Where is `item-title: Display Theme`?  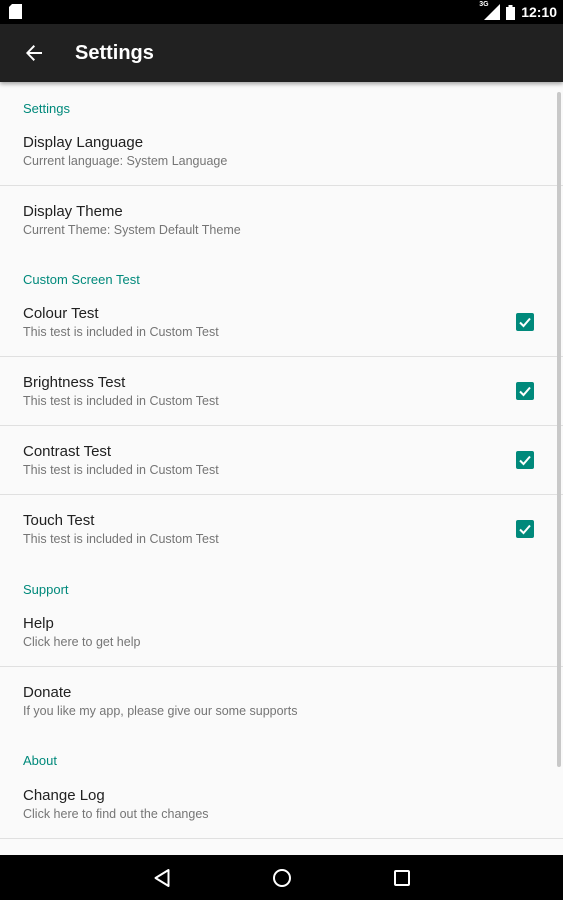
item-title: Display Theme is located at coordinates (73, 211).